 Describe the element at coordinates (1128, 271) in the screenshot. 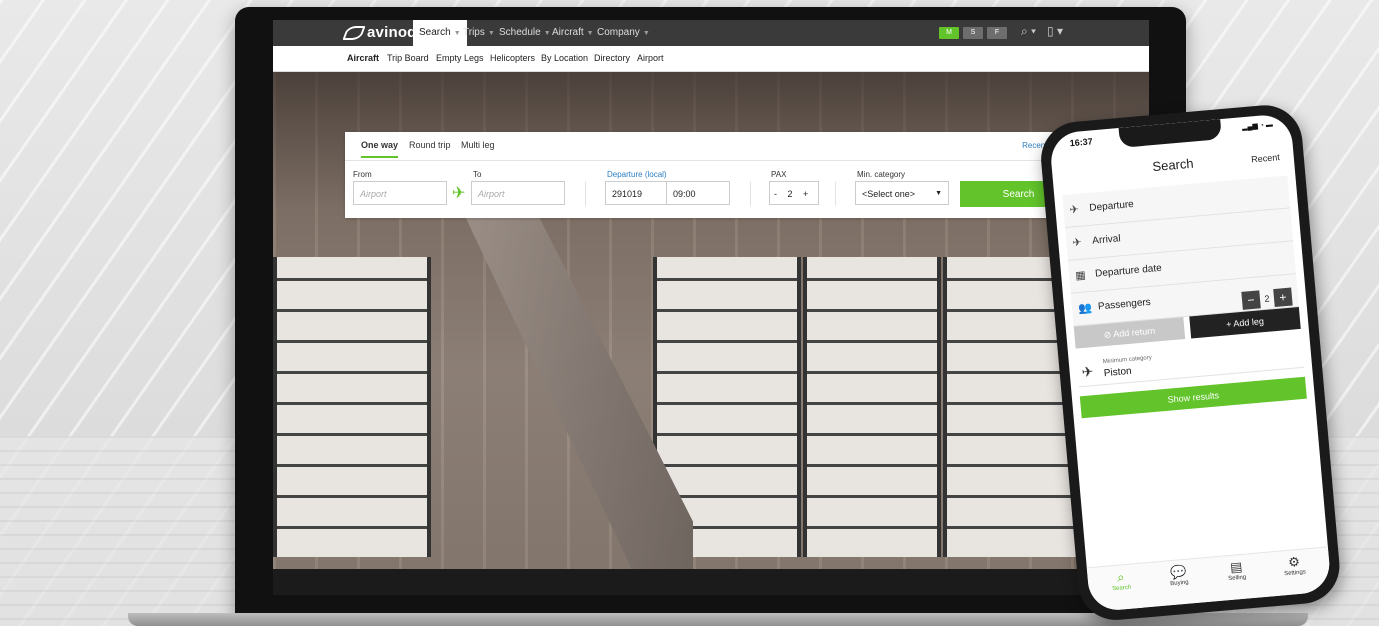

I see `departure-date-row-label: Departure date` at that location.